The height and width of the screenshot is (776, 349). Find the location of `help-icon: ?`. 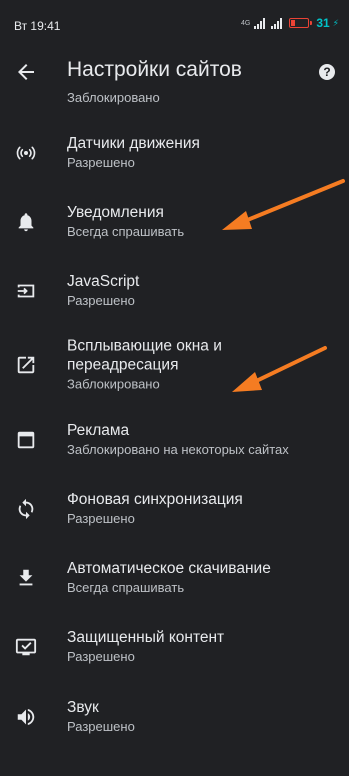

help-icon: ? is located at coordinates (327, 72).